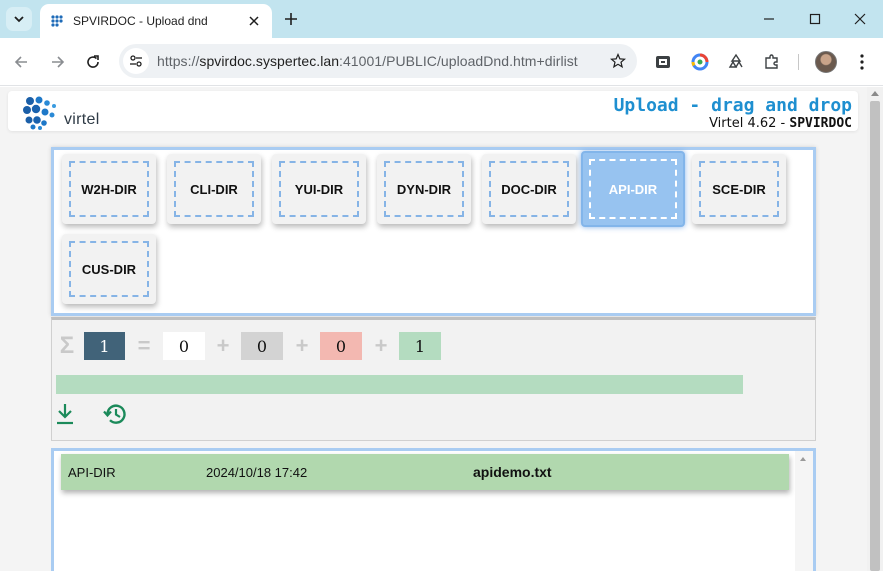 This screenshot has width=883, height=571. What do you see at coordinates (341, 346) in the screenshot?
I see `failed-count: 0` at bounding box center [341, 346].